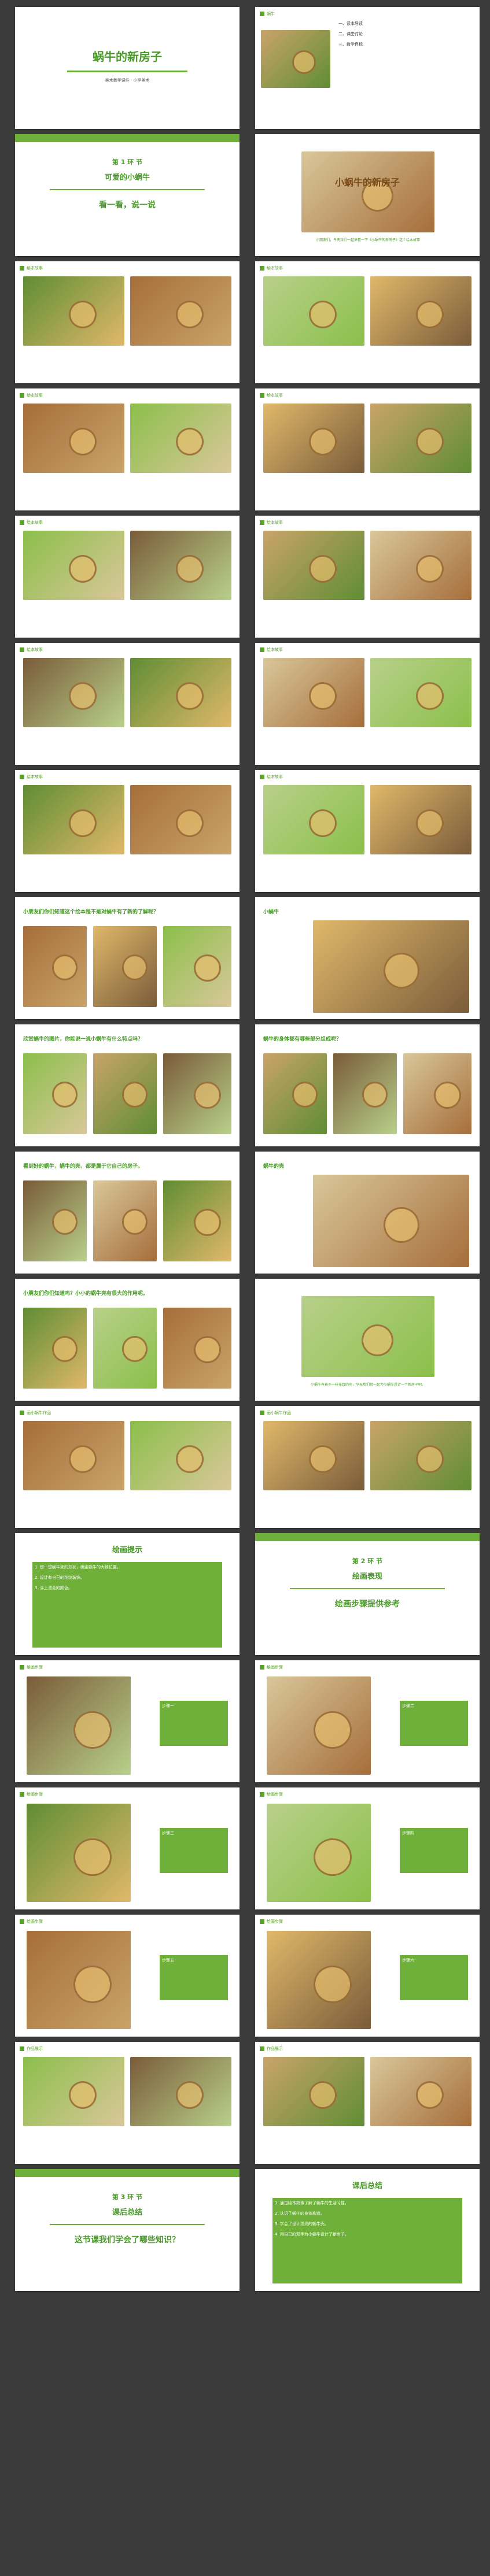 The height and width of the screenshot is (2576, 490). What do you see at coordinates (367, 1085) in the screenshot?
I see `slide-18: 蜗牛的身体都有哪些部分组成呢？` at bounding box center [367, 1085].